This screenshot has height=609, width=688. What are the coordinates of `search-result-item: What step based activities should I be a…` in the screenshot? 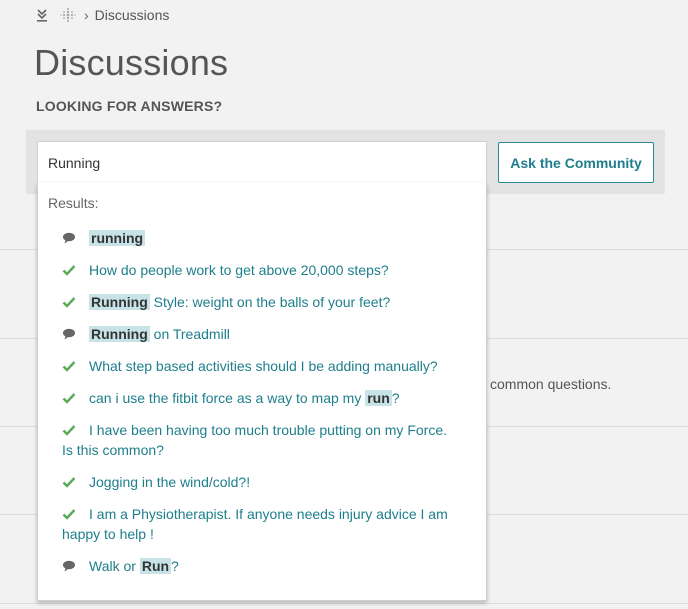 It's located at (263, 366).